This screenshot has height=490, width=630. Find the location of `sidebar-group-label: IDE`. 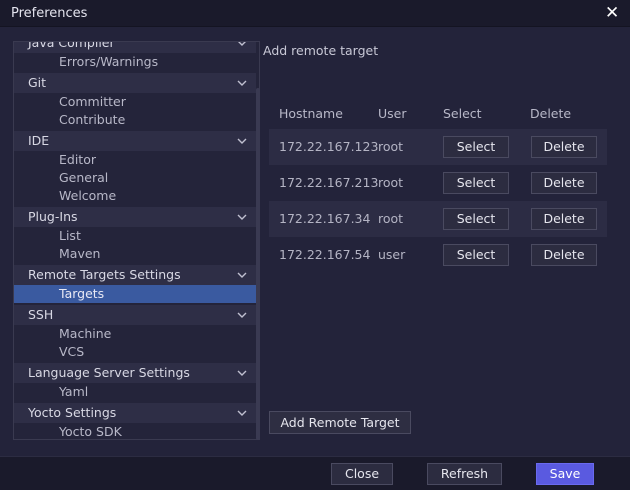

sidebar-group-label: IDE is located at coordinates (39, 140).